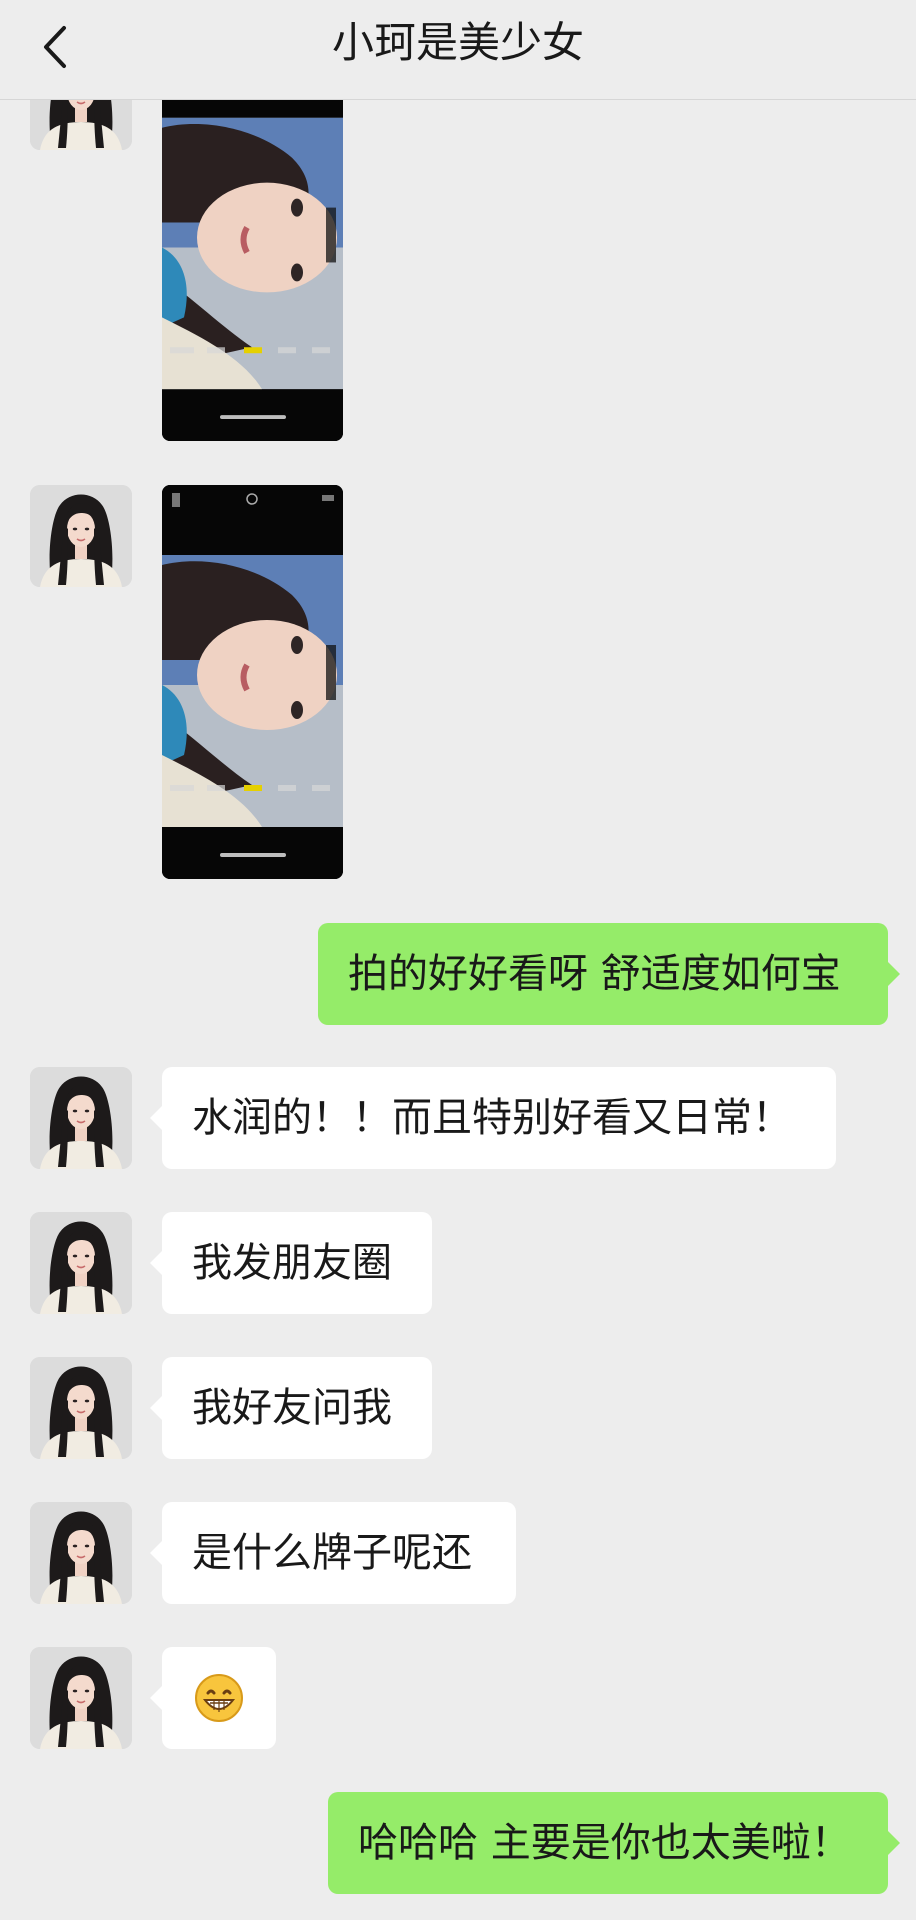 The height and width of the screenshot is (1920, 916). I want to click on outgoing-message-bubble: 拍的好好看呀 舒适度如何宝, so click(609, 974).